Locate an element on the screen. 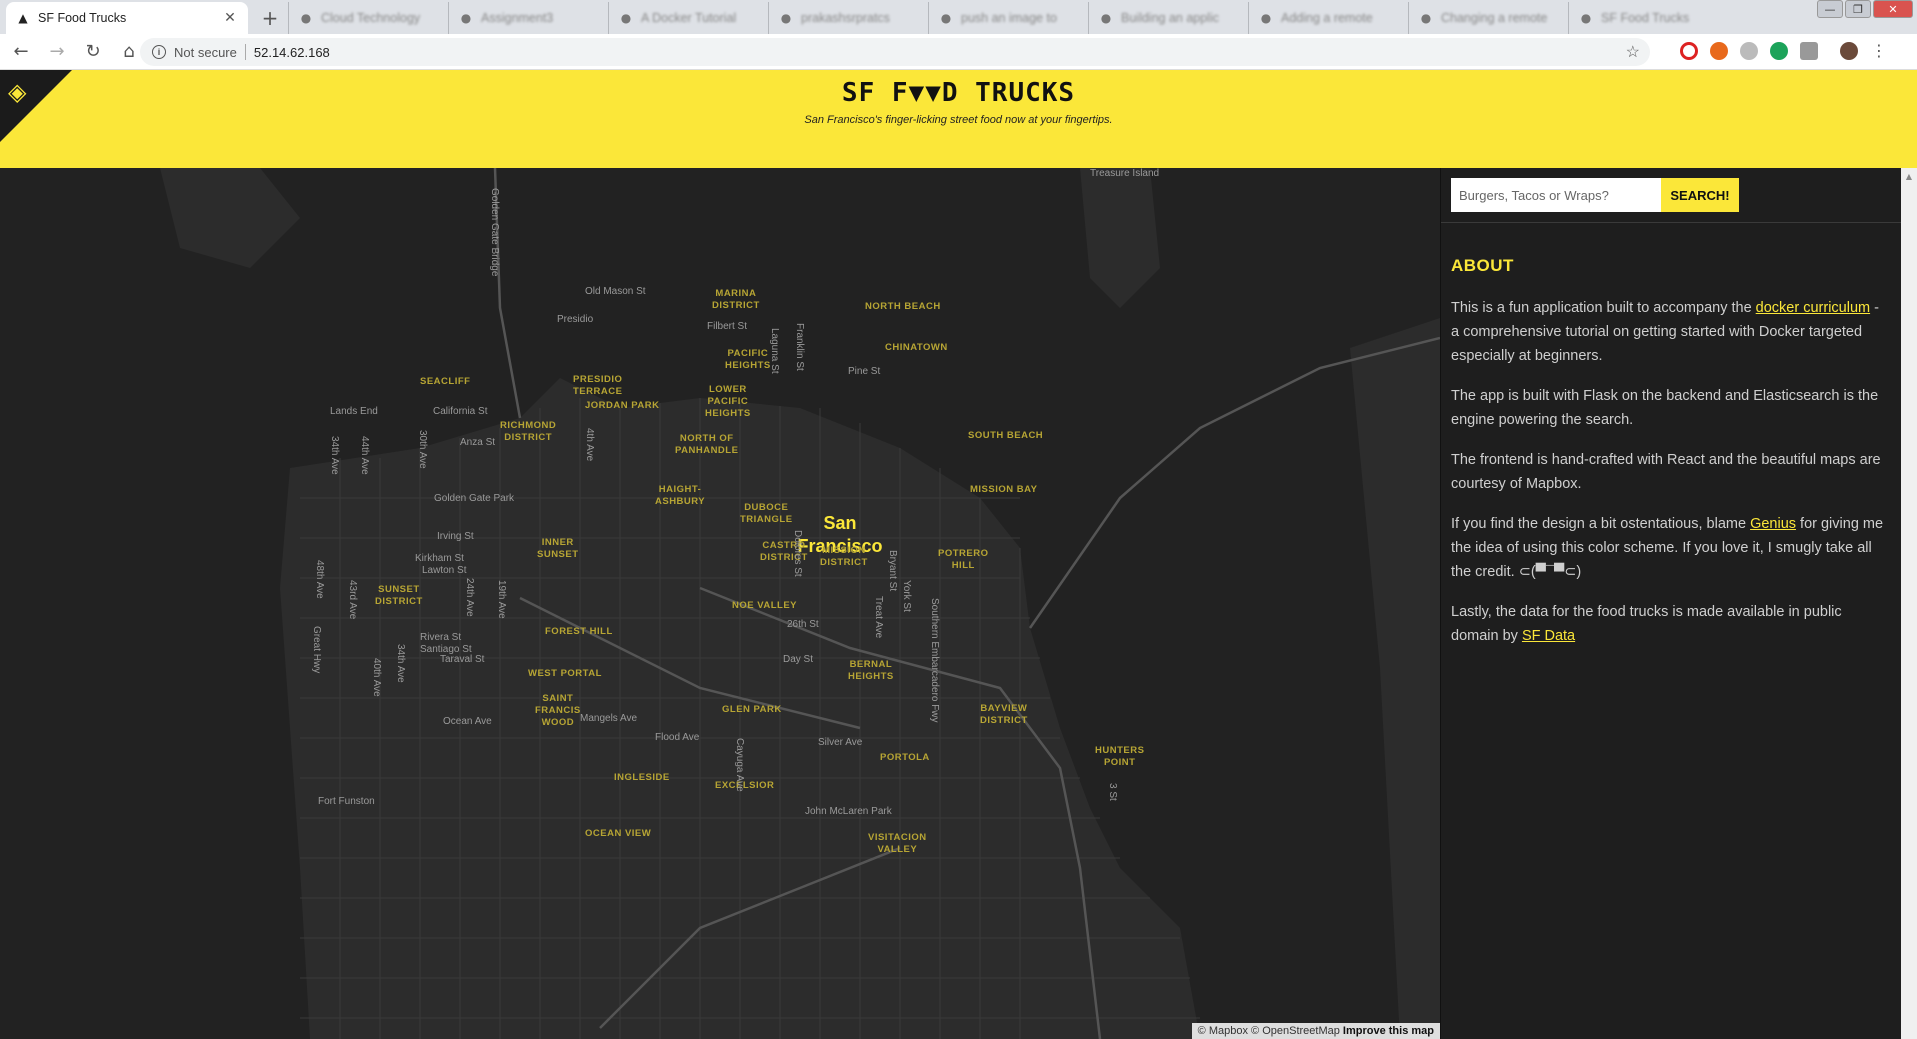 This screenshot has width=1917, height=1039. neighborhood-label: HUNTERS POINT is located at coordinates (1120, 756).